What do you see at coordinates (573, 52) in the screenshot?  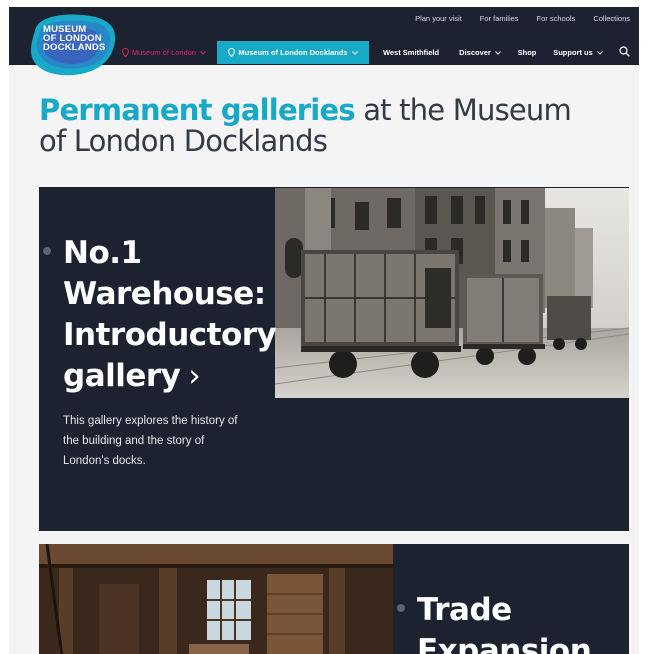 I see `nav-label: Support us` at bounding box center [573, 52].